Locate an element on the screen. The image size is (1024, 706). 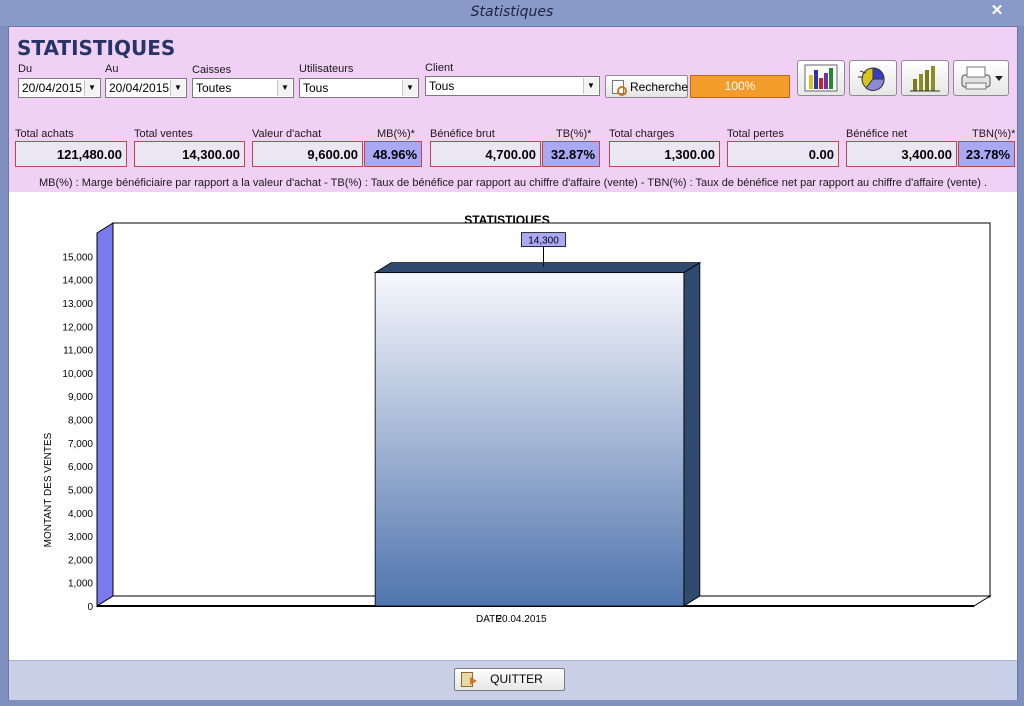
window-titlebar: Statistiques ✕ is located at coordinates (512, 13).